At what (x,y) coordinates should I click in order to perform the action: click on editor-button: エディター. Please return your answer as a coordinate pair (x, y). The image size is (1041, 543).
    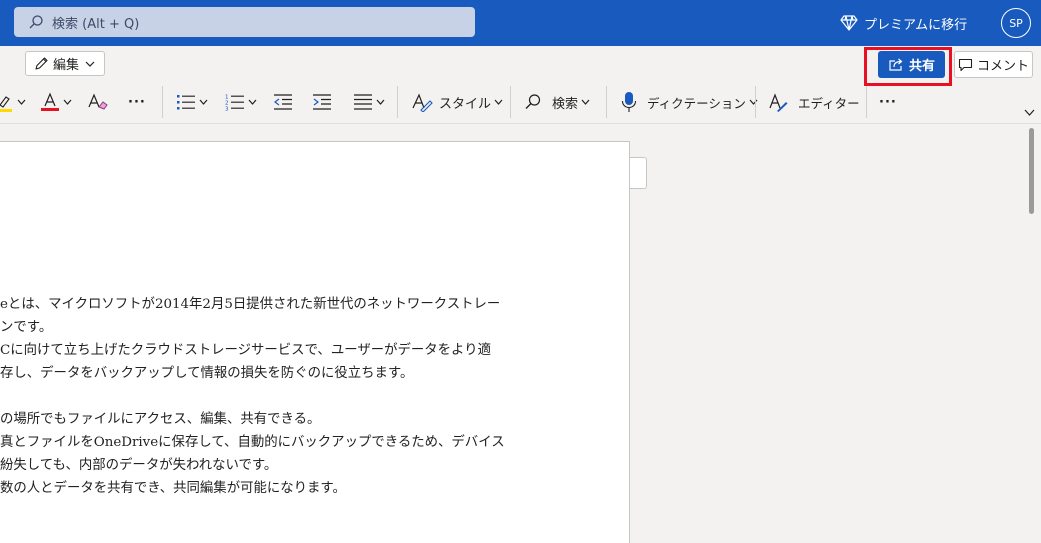
    Looking at the image, I should click on (814, 102).